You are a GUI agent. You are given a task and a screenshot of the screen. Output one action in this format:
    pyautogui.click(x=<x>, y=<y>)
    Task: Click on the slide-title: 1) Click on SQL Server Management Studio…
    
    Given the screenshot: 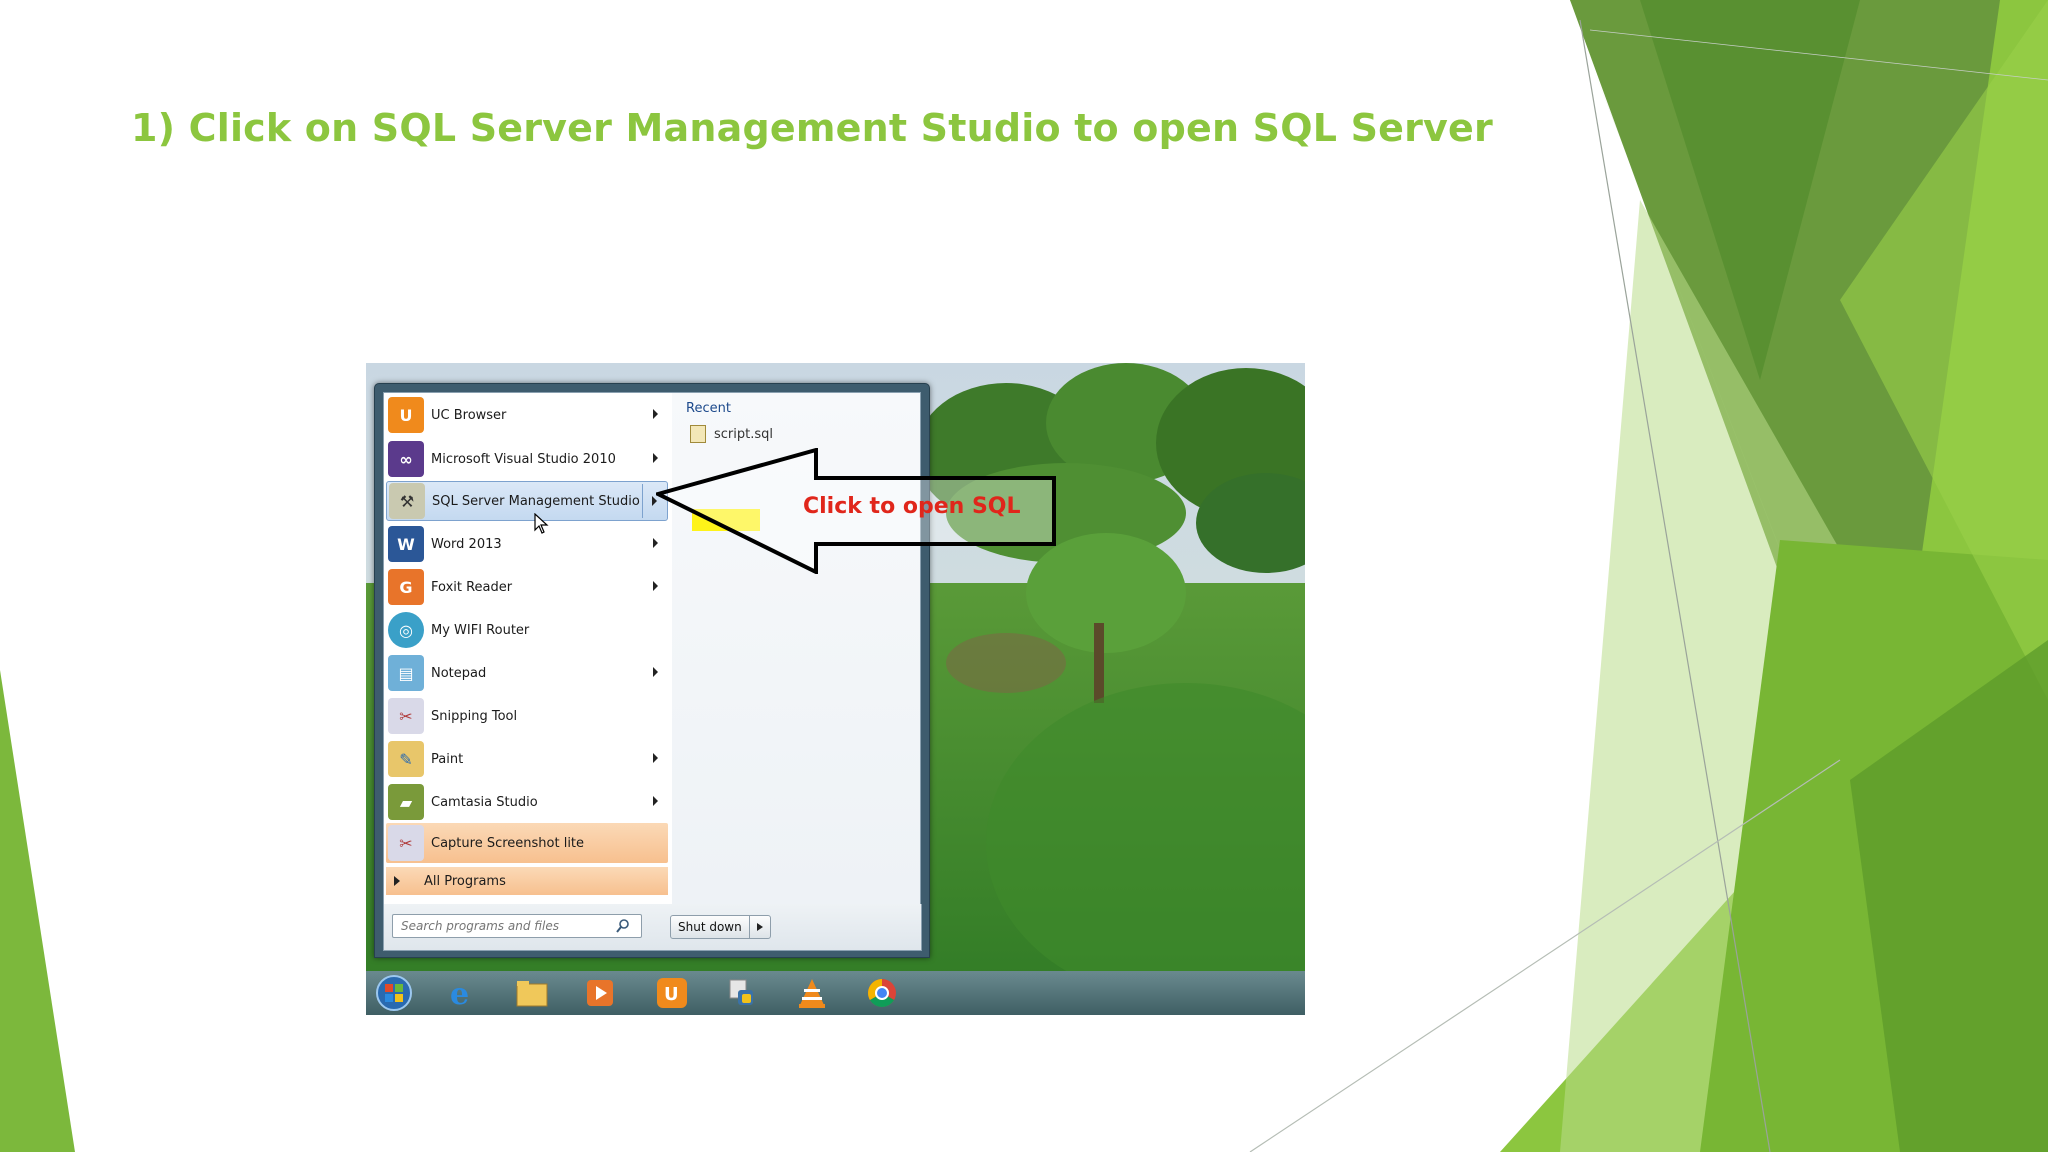 What is the action you would take?
    pyautogui.click(x=812, y=128)
    